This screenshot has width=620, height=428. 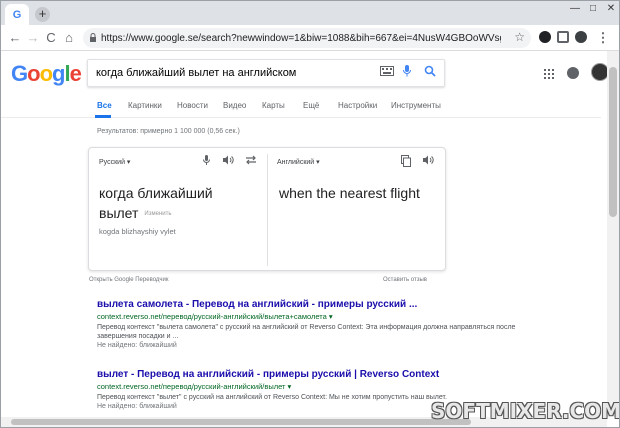 I want to click on tab-settings: Настройки, so click(x=357, y=105).